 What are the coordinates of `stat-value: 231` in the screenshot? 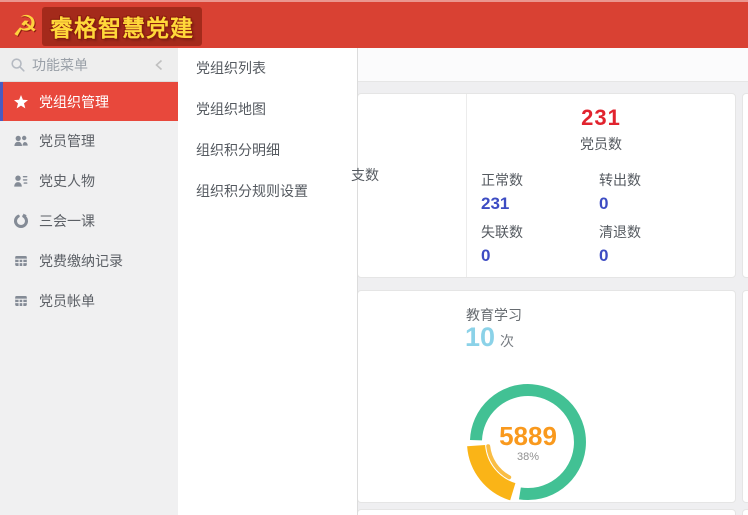 It's located at (495, 203).